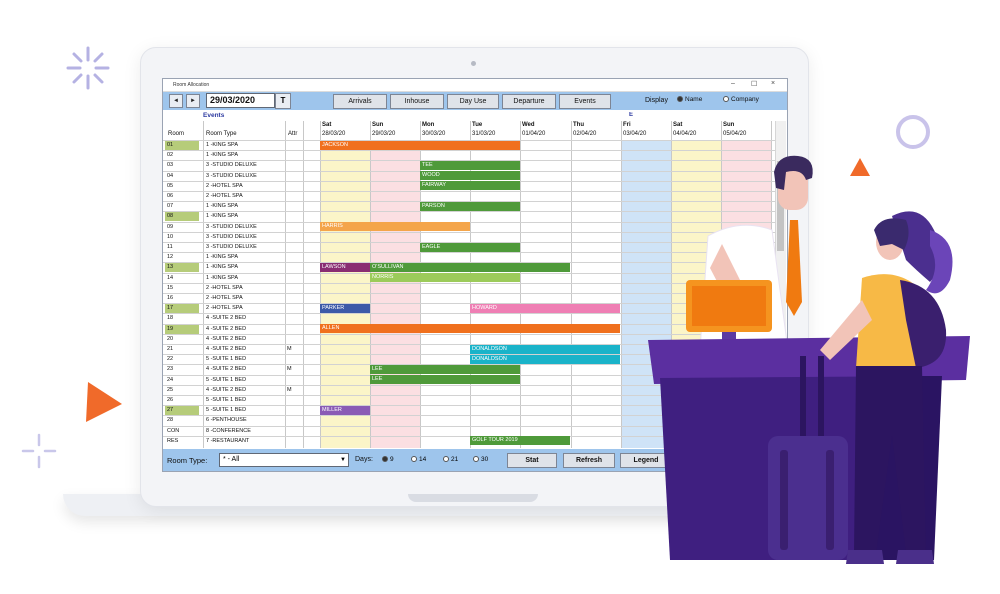 Image resolution: width=1000 pixels, height=594 pixels. Describe the element at coordinates (284, 460) in the screenshot. I see `room-type-select: * - All ▼` at that location.